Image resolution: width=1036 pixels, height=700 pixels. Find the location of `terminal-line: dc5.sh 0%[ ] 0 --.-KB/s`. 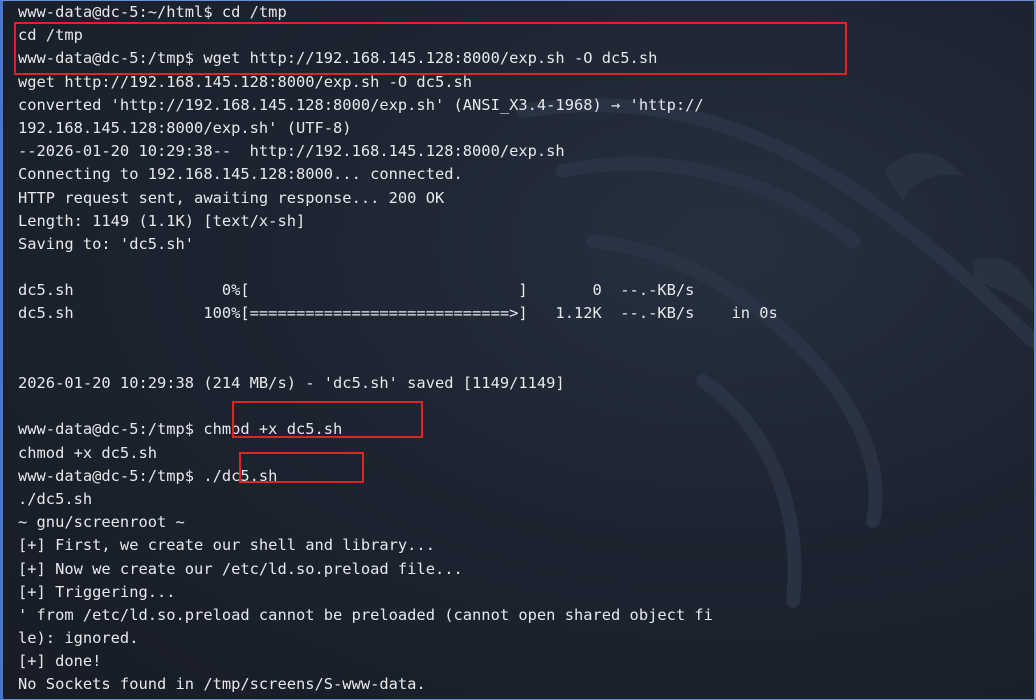

terminal-line: dc5.sh 0%[ ] 0 --.-KB/s is located at coordinates (356, 290).